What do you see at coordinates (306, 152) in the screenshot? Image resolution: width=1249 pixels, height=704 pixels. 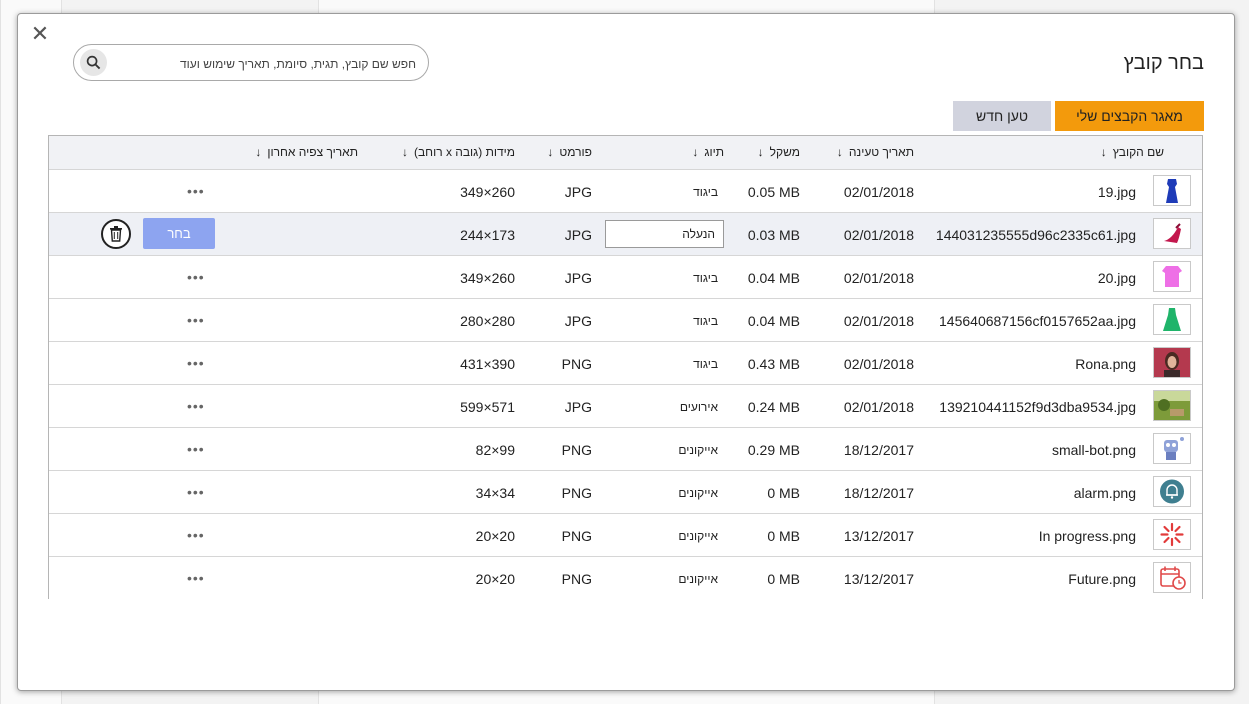 I see `column-header-last-viewed: תאריך צפיה אחרון↓` at bounding box center [306, 152].